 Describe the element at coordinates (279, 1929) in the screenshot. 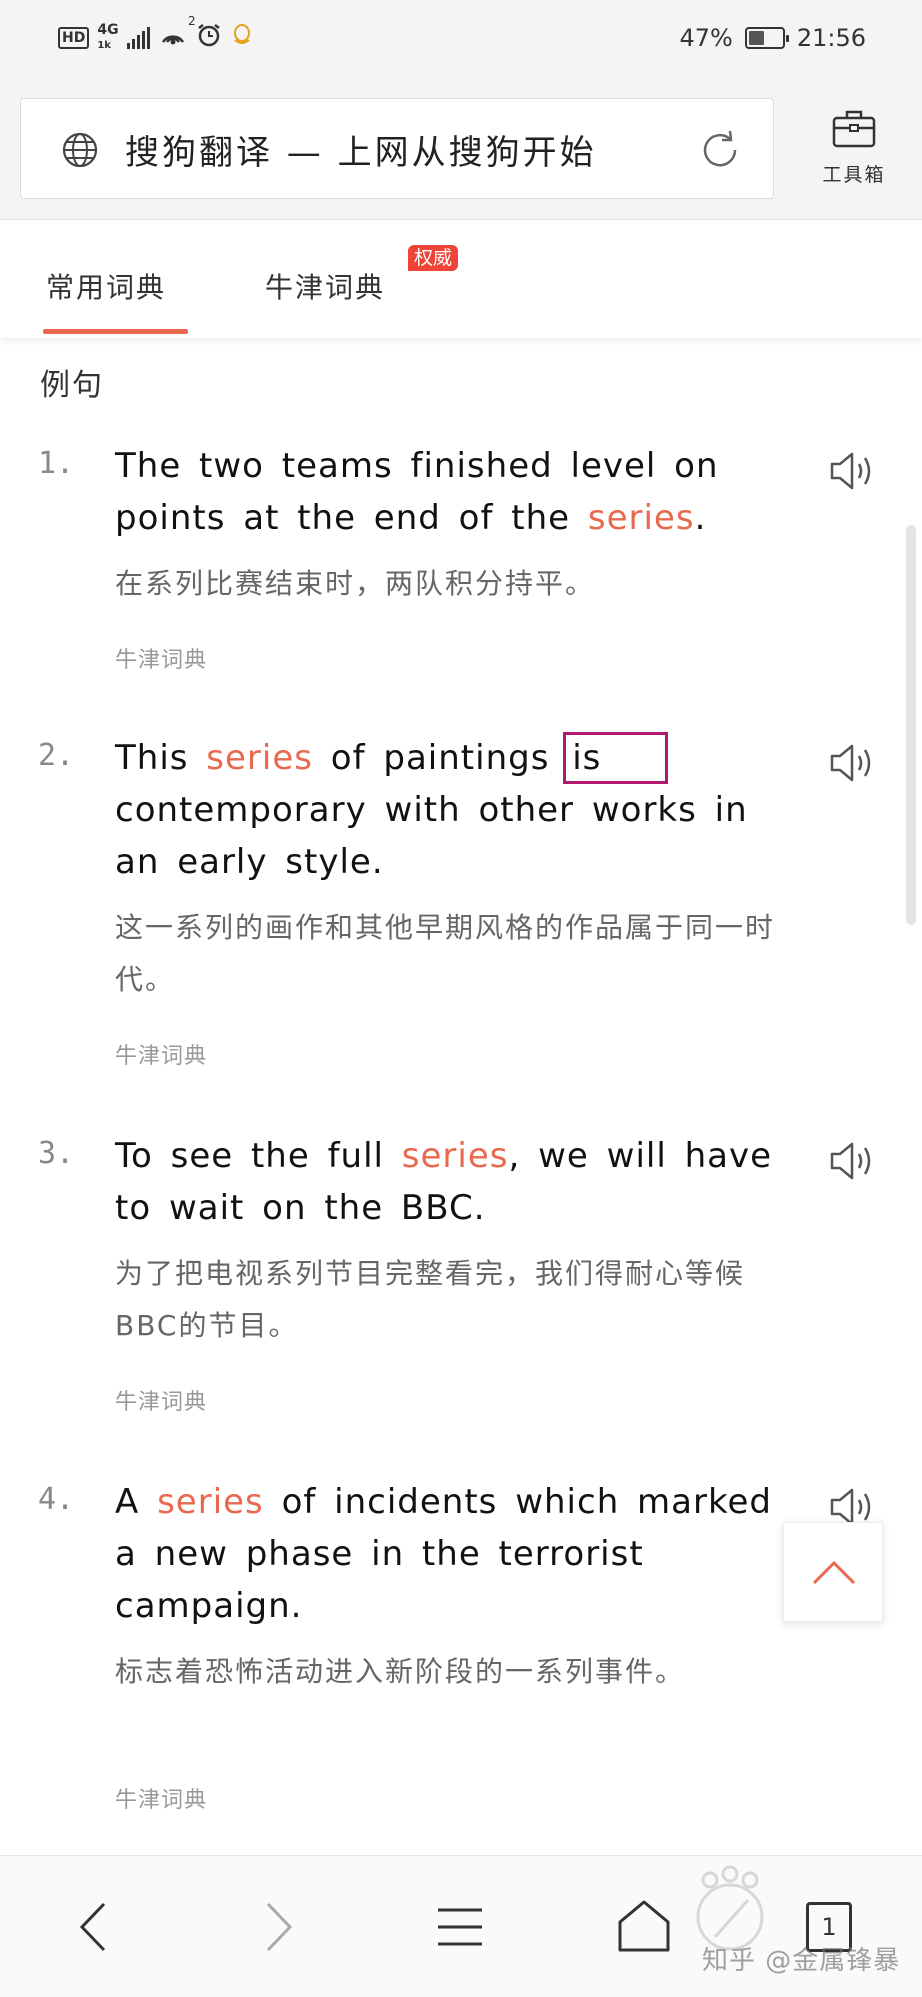

I see `forward-icon` at that location.